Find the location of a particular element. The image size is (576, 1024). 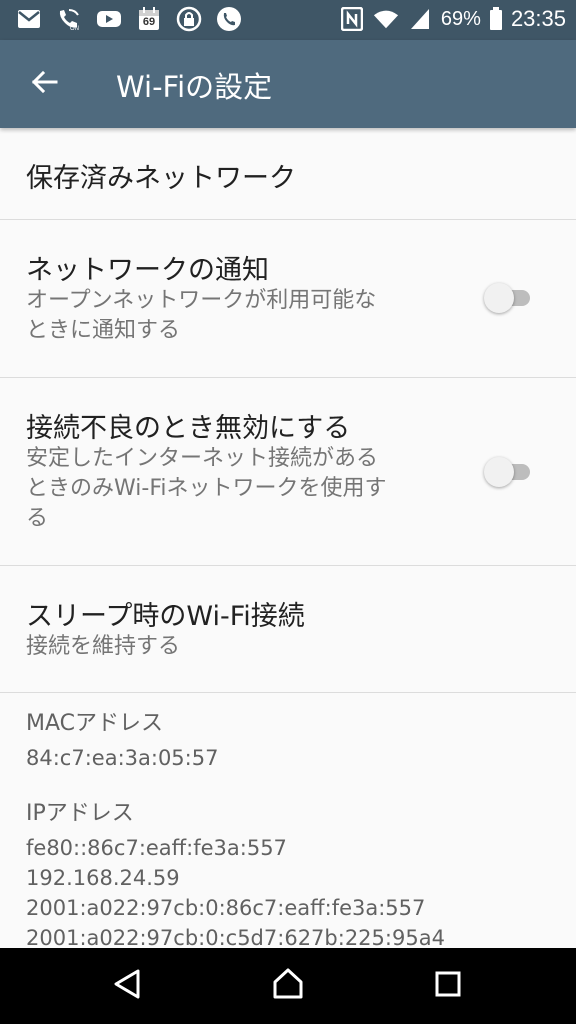

svg-text: ON is located at coordinates (74, 28).